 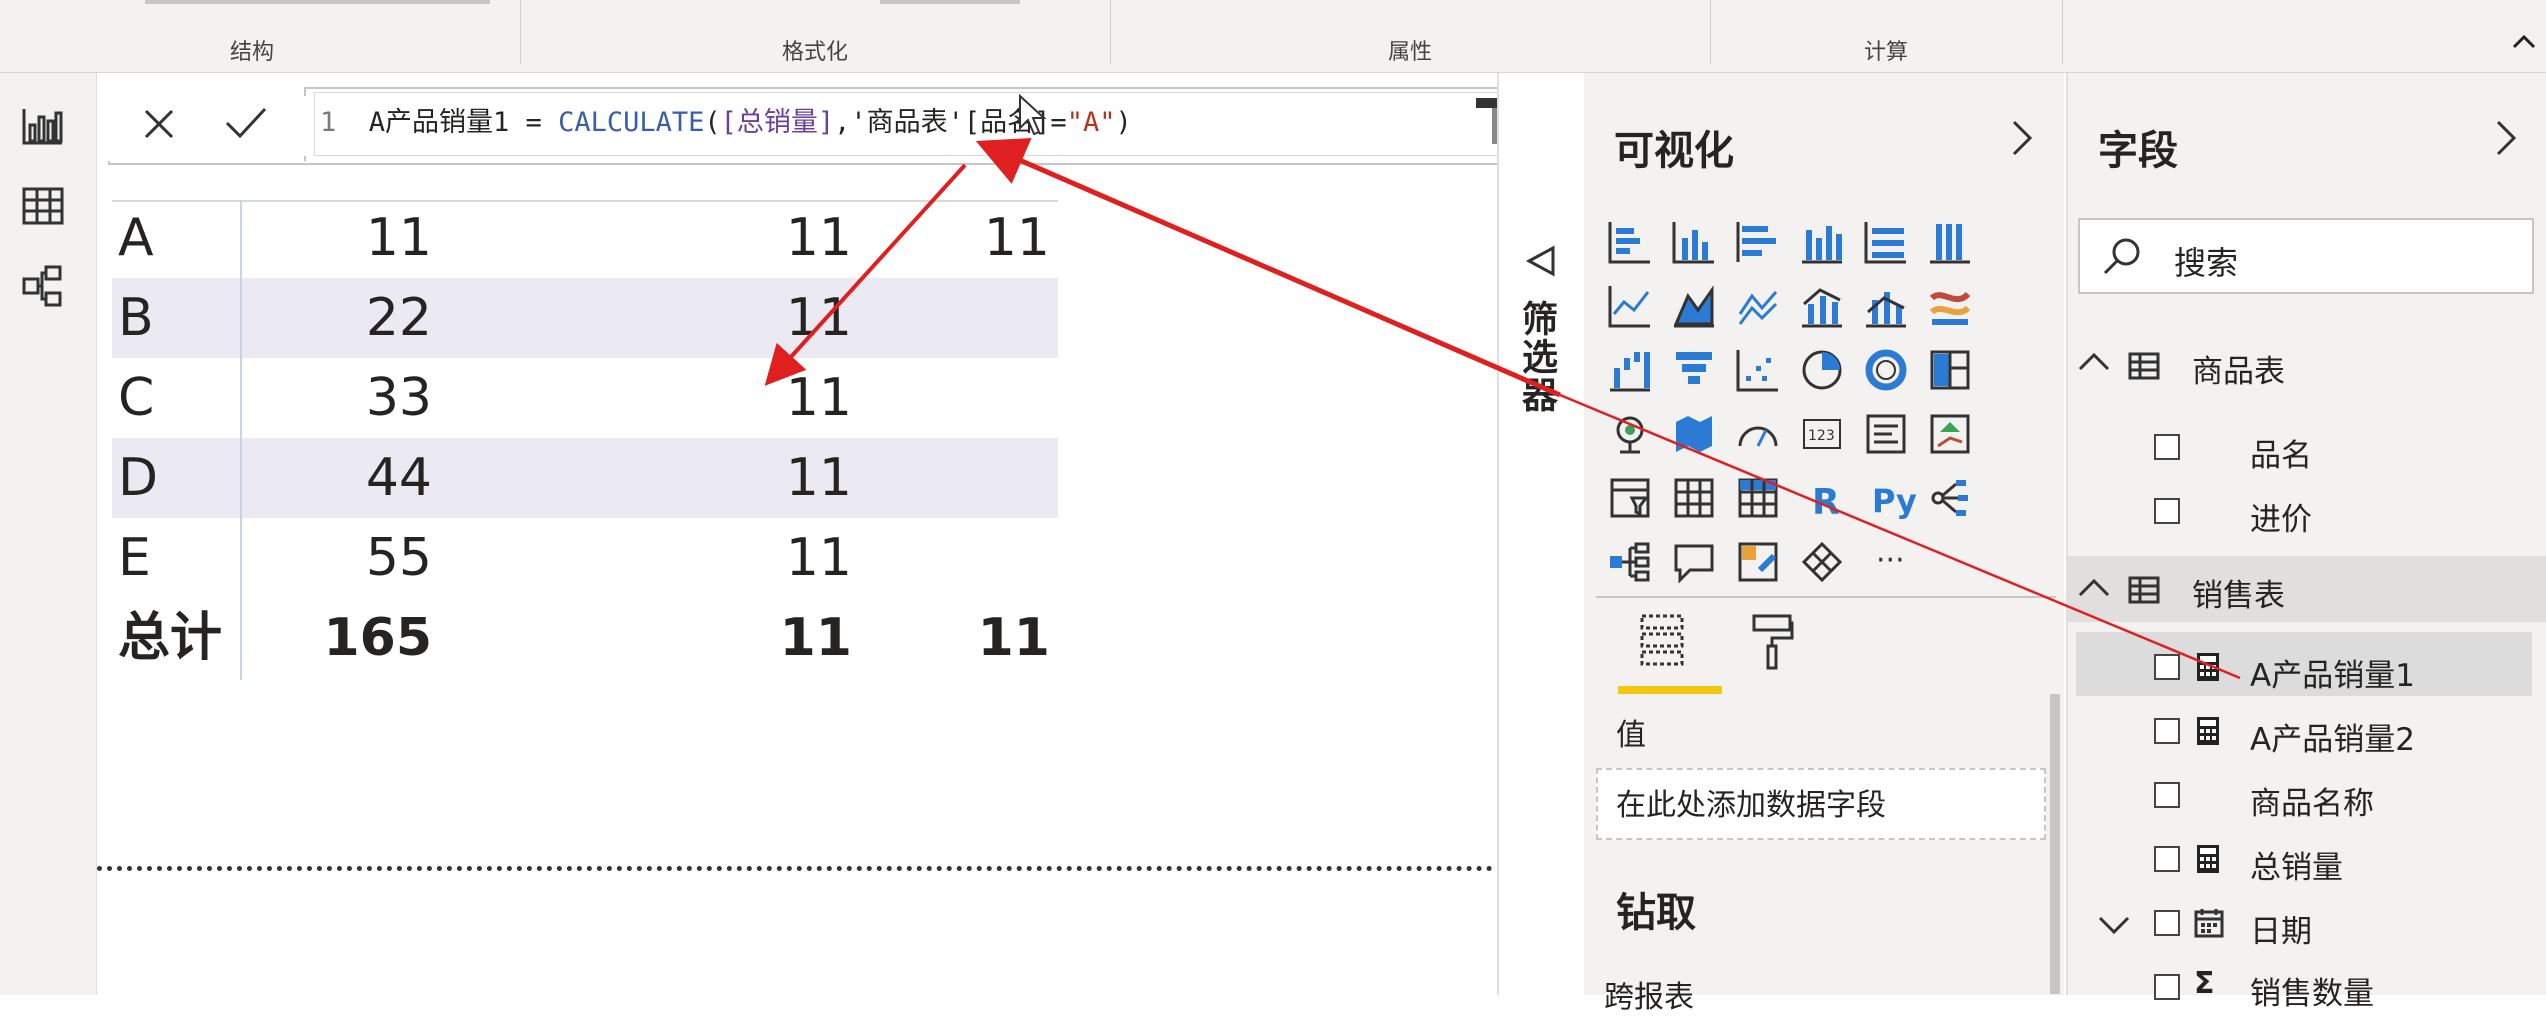 I want to click on arrow-to-table, so click(x=865, y=274).